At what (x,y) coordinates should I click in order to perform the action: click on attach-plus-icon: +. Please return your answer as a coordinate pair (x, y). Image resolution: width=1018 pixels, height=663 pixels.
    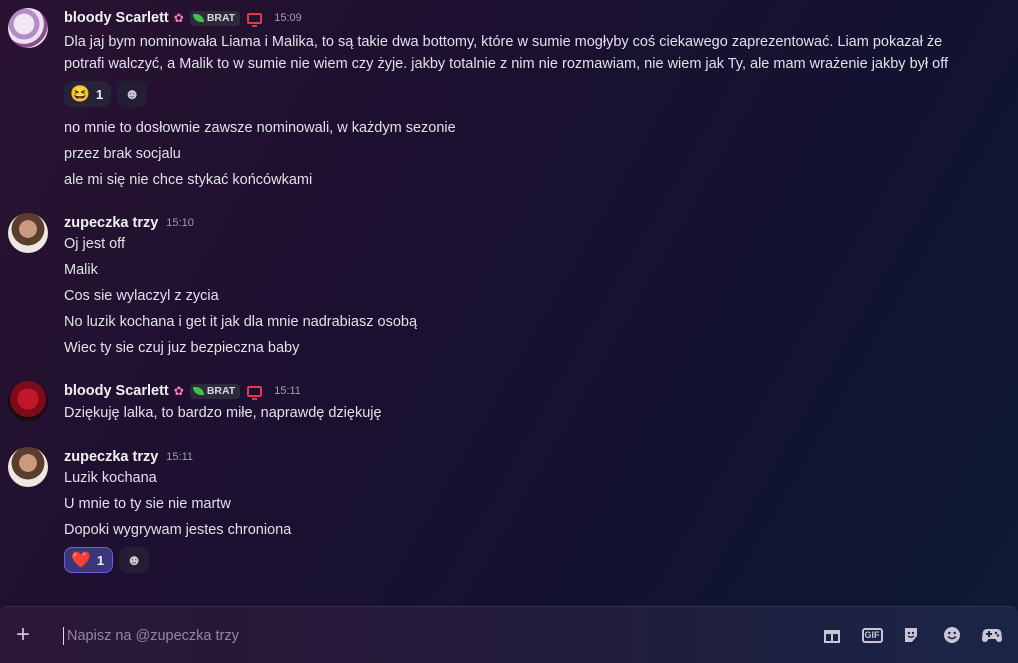
    Looking at the image, I should click on (23, 635).